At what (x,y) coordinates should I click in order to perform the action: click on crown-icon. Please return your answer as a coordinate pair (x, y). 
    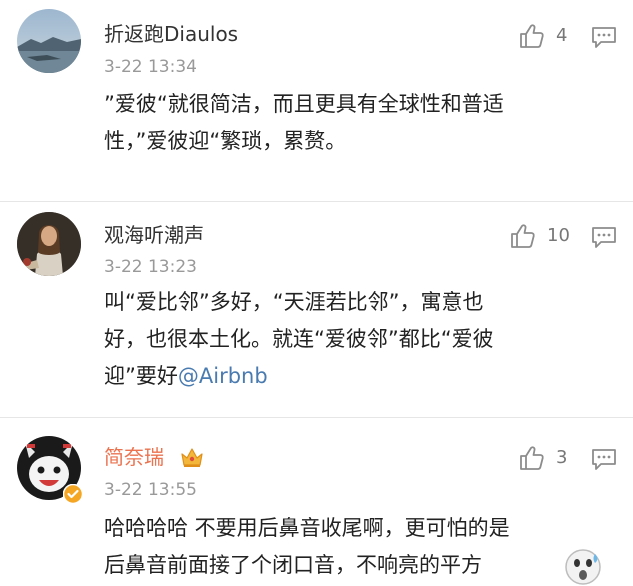
    Looking at the image, I should click on (192, 457).